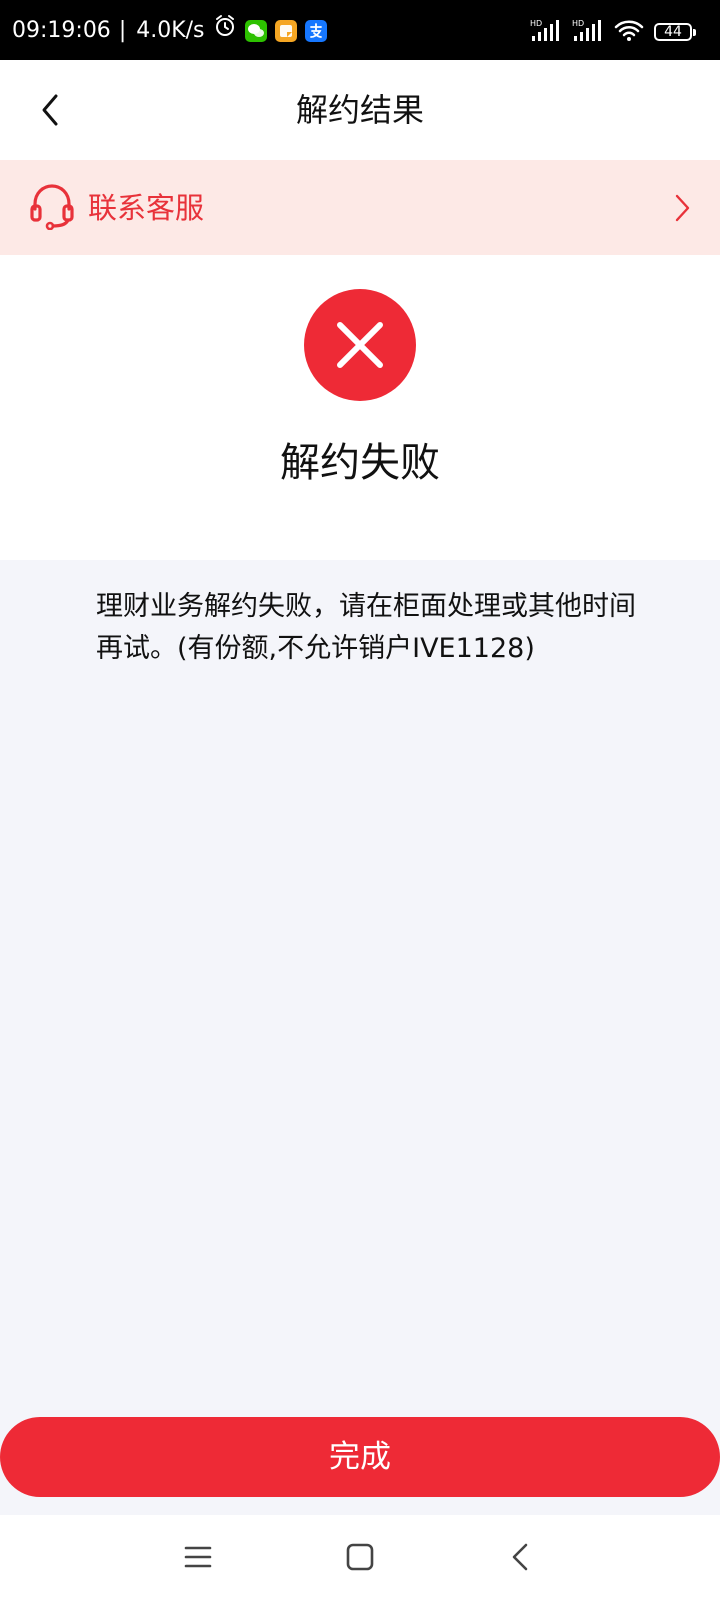 The image size is (720, 1600). What do you see at coordinates (360, 1457) in the screenshot?
I see `done-button: 完成` at bounding box center [360, 1457].